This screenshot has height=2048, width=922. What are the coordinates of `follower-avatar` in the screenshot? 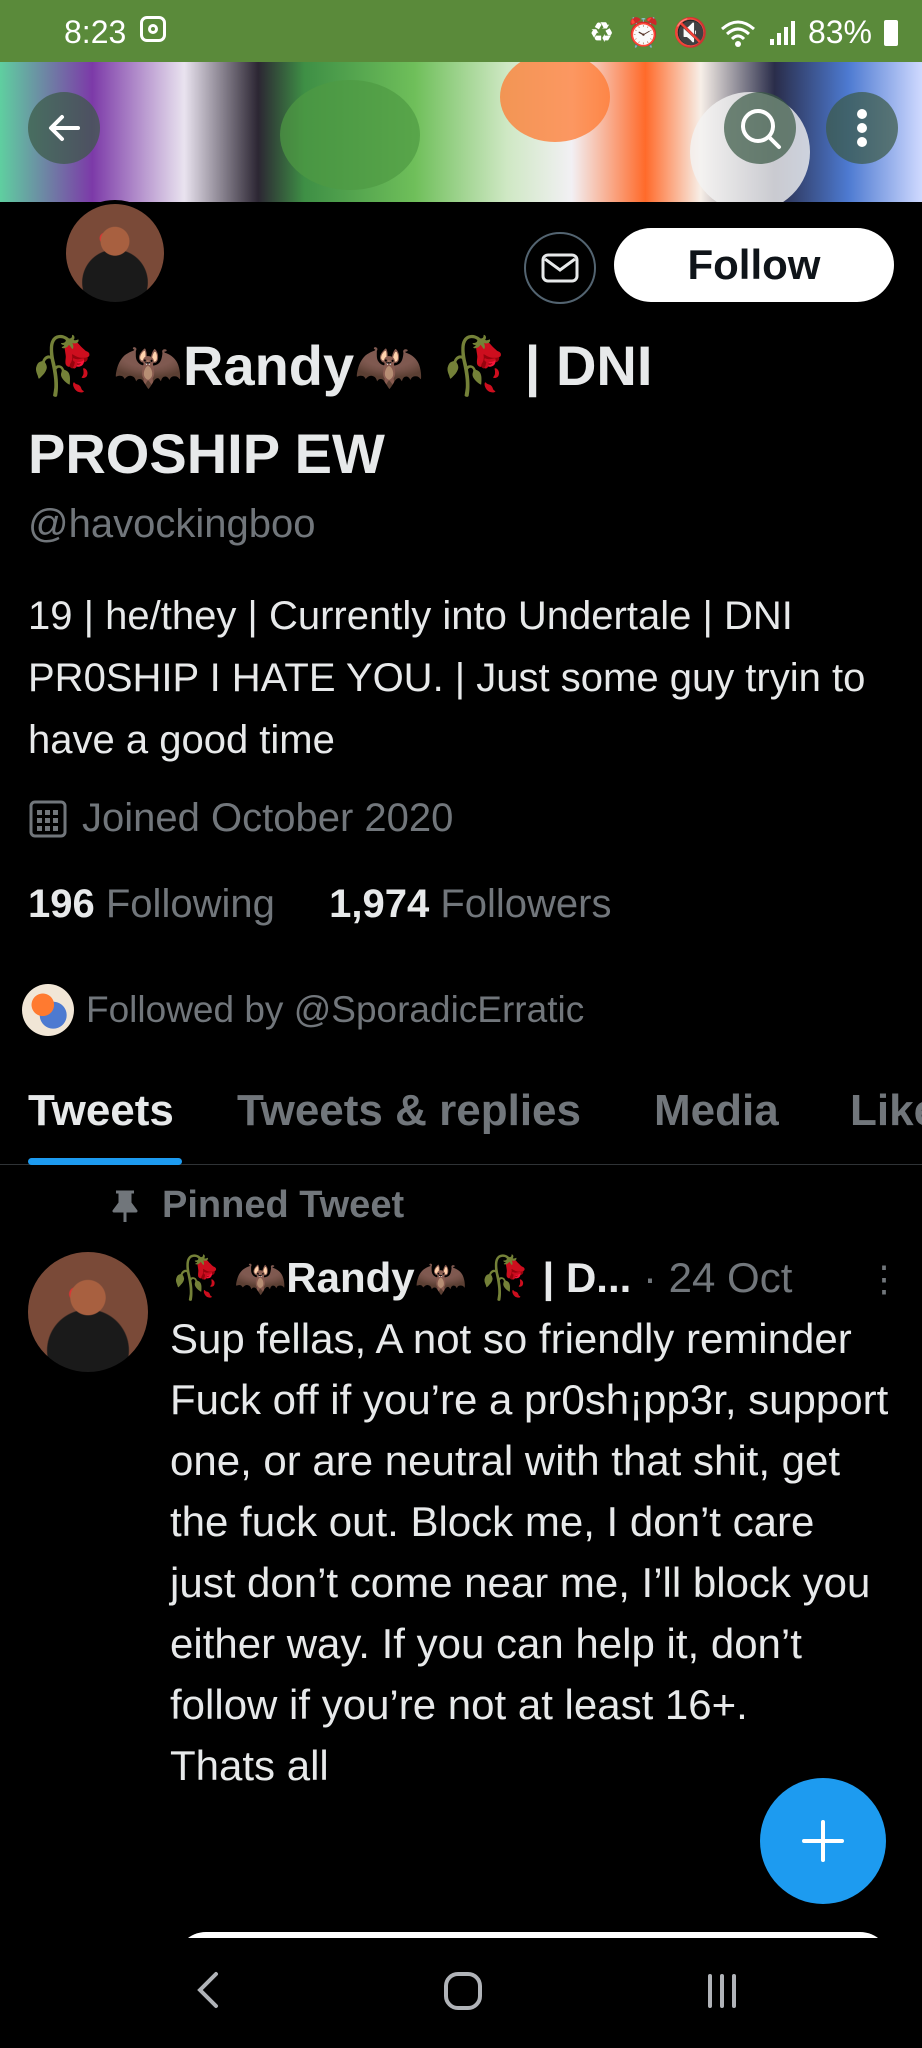 It's located at (48, 1010).